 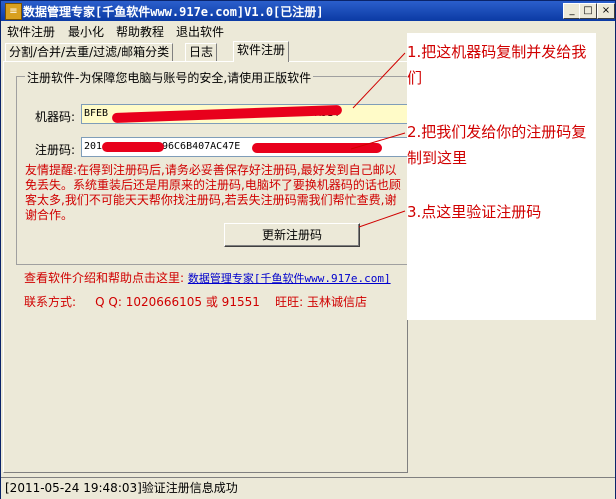 What do you see at coordinates (308, 488) in the screenshot?
I see `status-bar: [2011-05-24 19:48:03]验证注册信息成功` at bounding box center [308, 488].